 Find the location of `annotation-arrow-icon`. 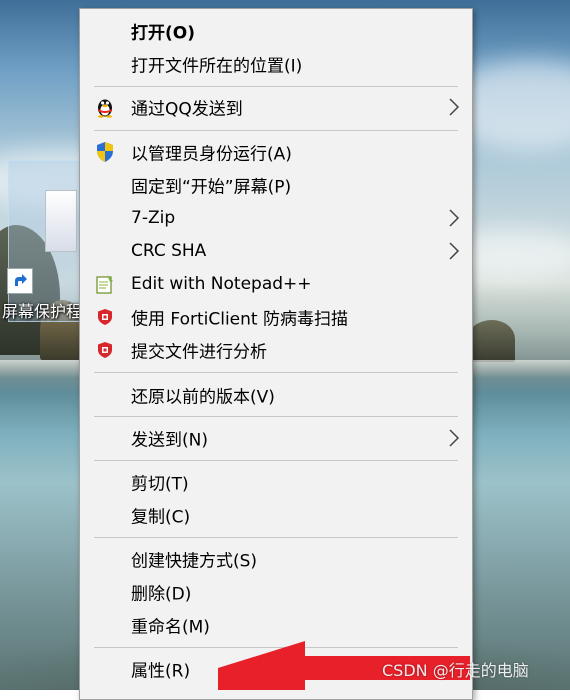

annotation-arrow-icon is located at coordinates (344, 665).